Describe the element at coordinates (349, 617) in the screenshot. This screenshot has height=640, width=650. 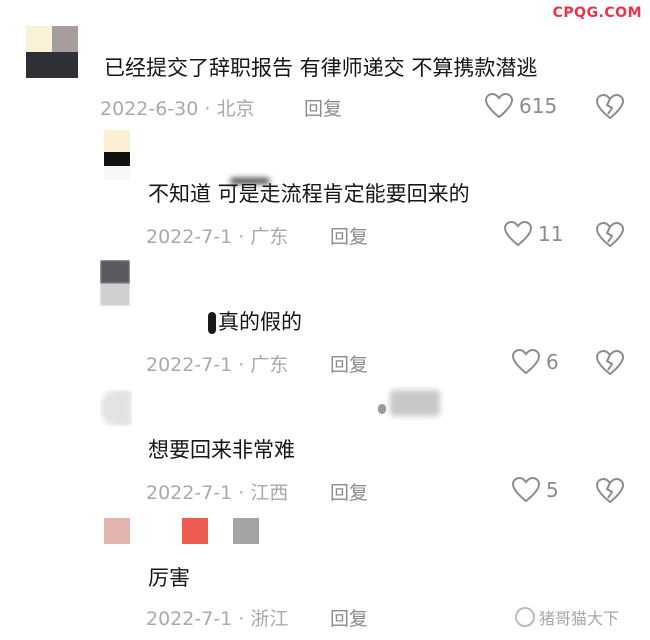
I see `reply-button: 回复` at that location.